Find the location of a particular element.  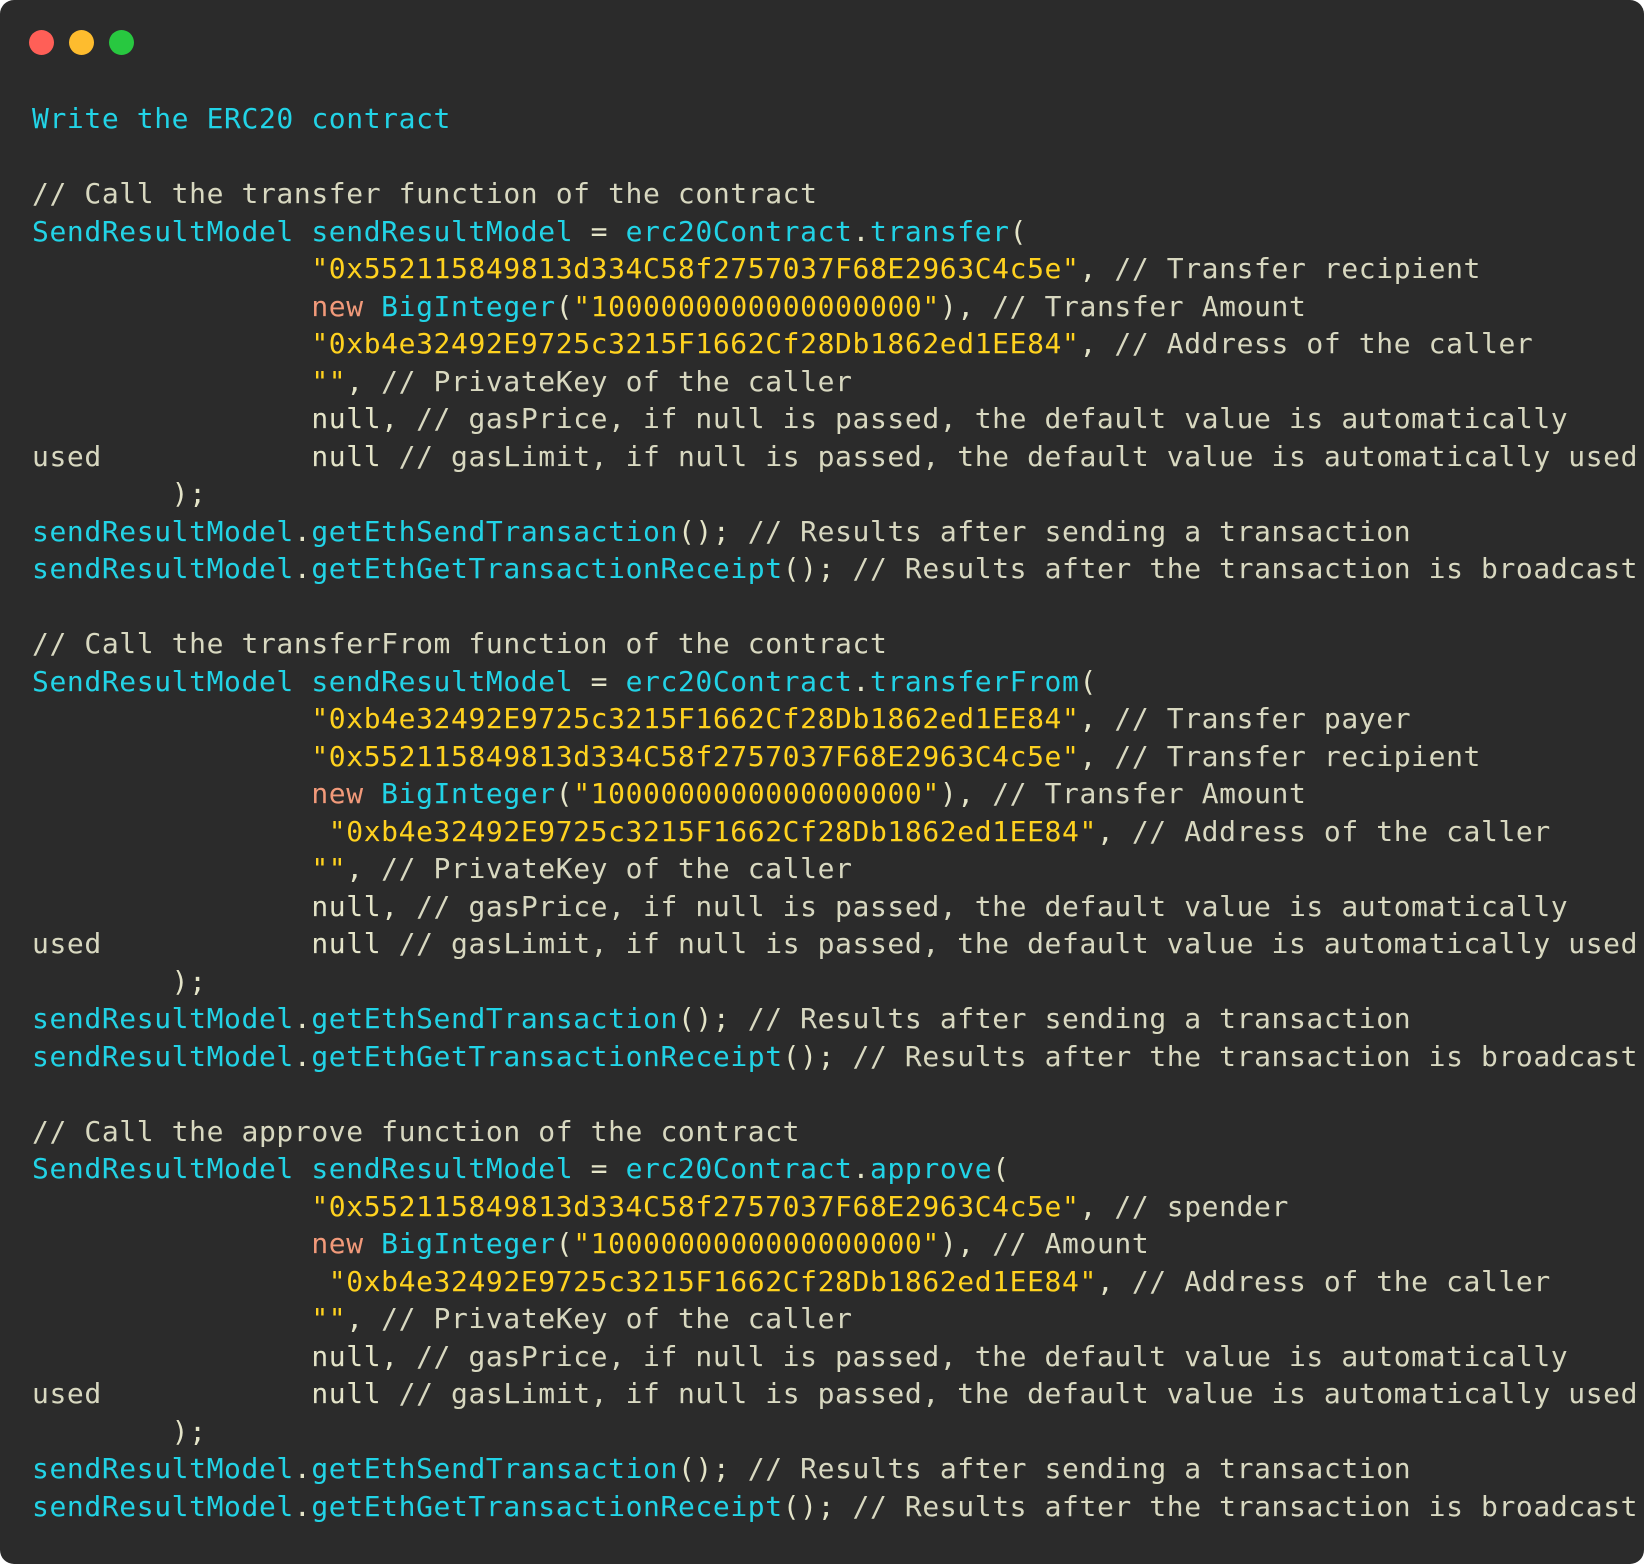

code-token-ident: Write the ERC20 contract is located at coordinates (241, 118).